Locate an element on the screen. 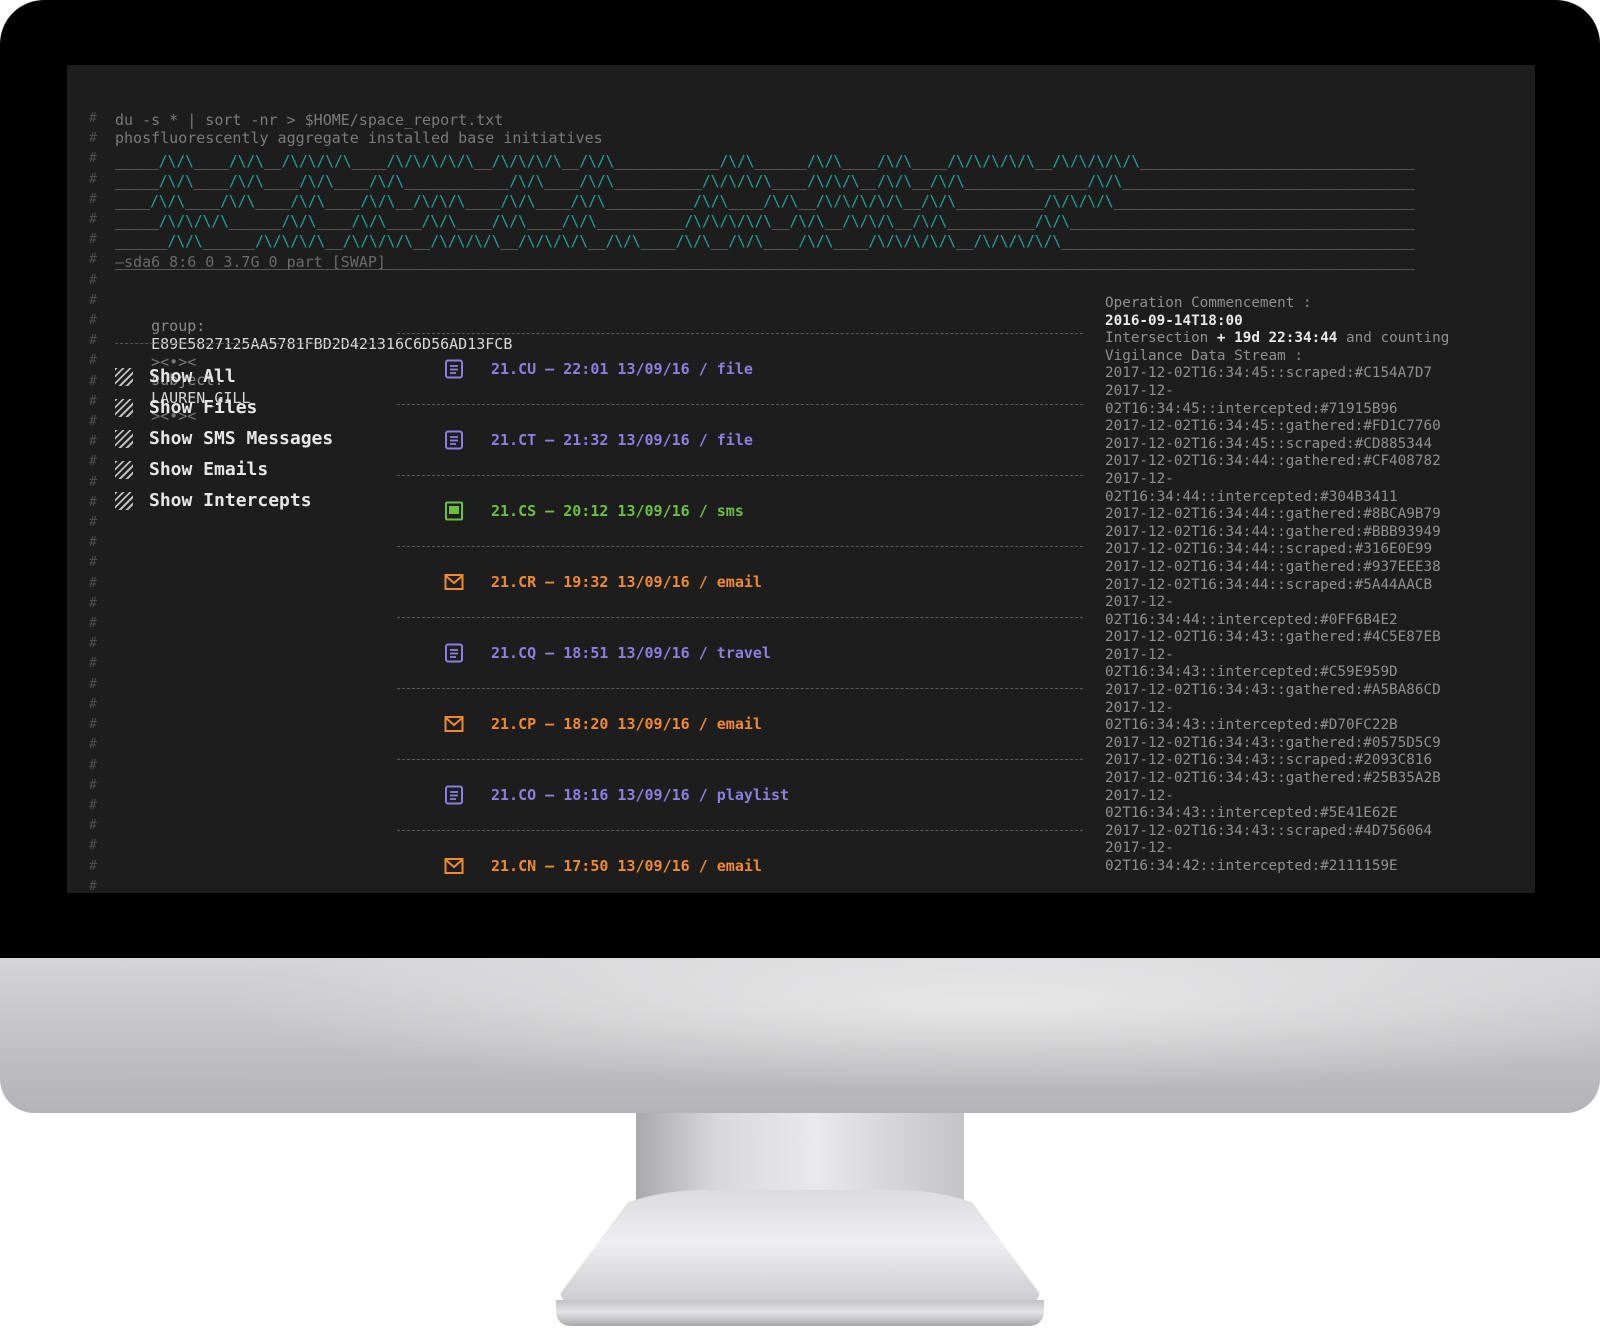  feed-item: 21.CS – 20:12 13/09/16 / sms is located at coordinates (740, 510).